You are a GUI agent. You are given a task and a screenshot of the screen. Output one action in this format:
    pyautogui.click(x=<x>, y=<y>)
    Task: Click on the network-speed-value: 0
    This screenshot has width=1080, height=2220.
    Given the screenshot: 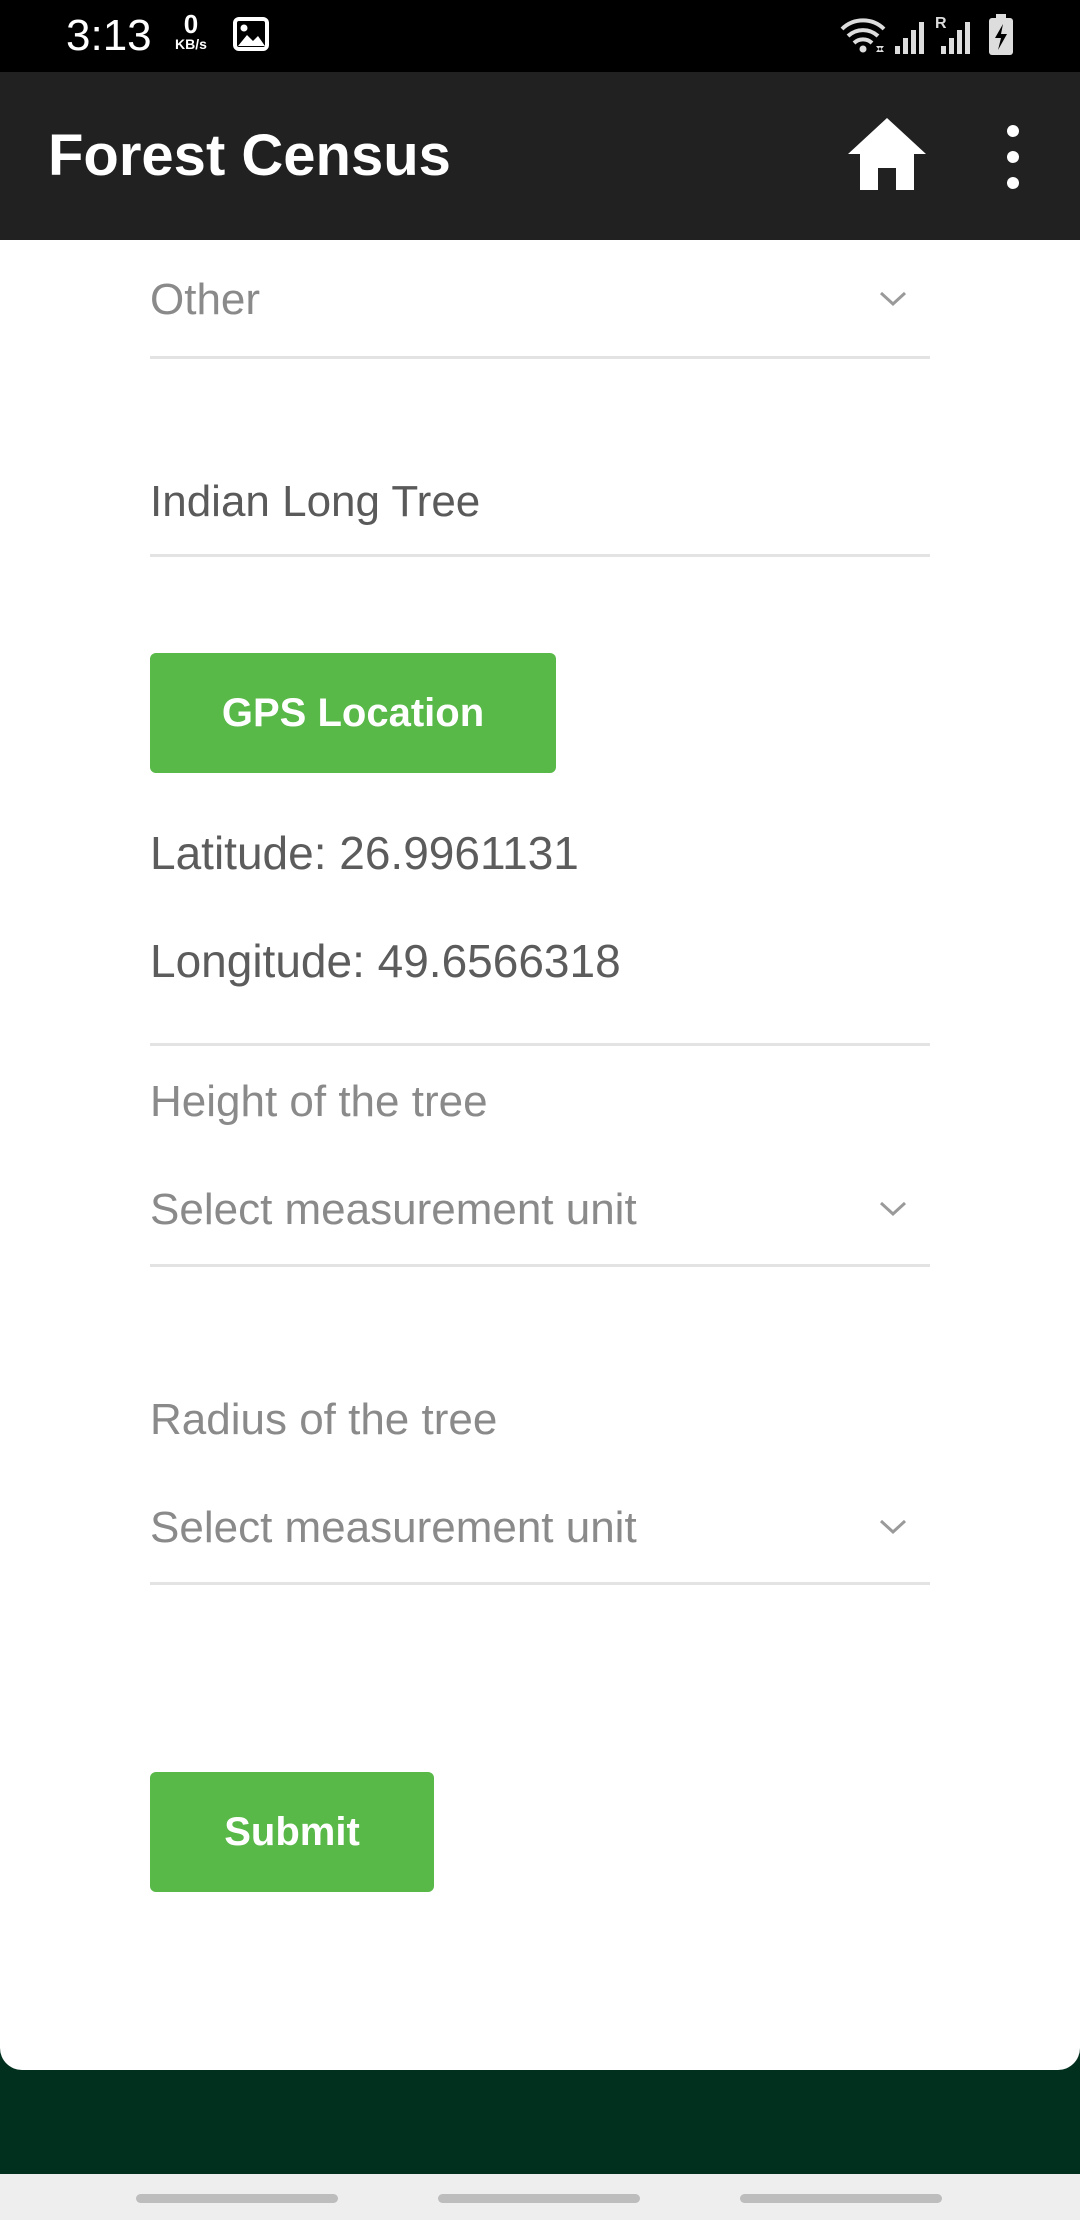 What is the action you would take?
    pyautogui.click(x=191, y=24)
    